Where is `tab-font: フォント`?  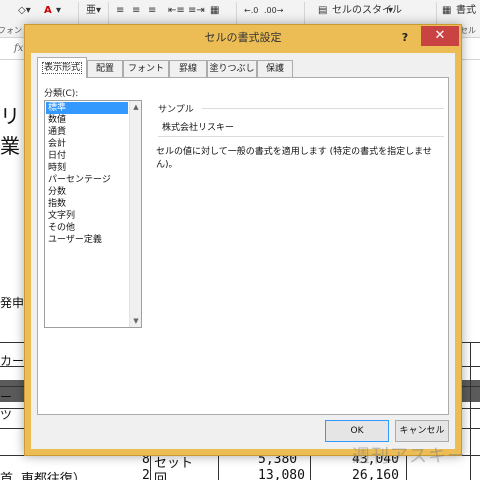
tab-font: フォント is located at coordinates (146, 68).